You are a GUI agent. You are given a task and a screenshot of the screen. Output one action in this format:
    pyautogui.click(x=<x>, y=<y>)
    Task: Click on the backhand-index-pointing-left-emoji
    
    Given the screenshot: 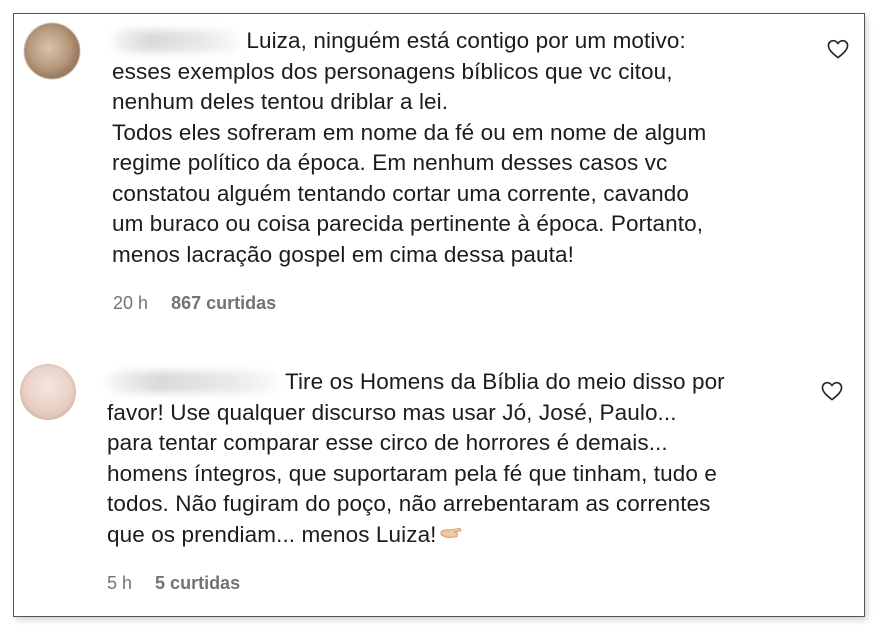 What is the action you would take?
    pyautogui.click(x=450, y=532)
    